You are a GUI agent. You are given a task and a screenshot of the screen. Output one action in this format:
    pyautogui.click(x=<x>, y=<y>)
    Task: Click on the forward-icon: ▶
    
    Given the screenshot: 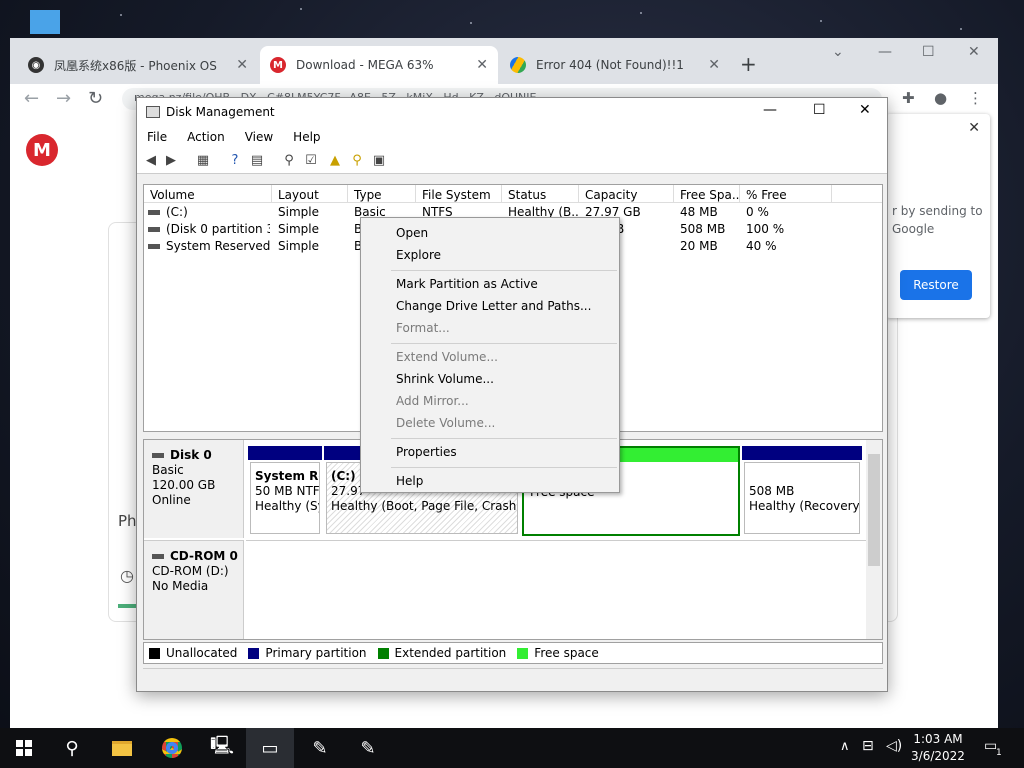 What is the action you would take?
    pyautogui.click(x=171, y=161)
    